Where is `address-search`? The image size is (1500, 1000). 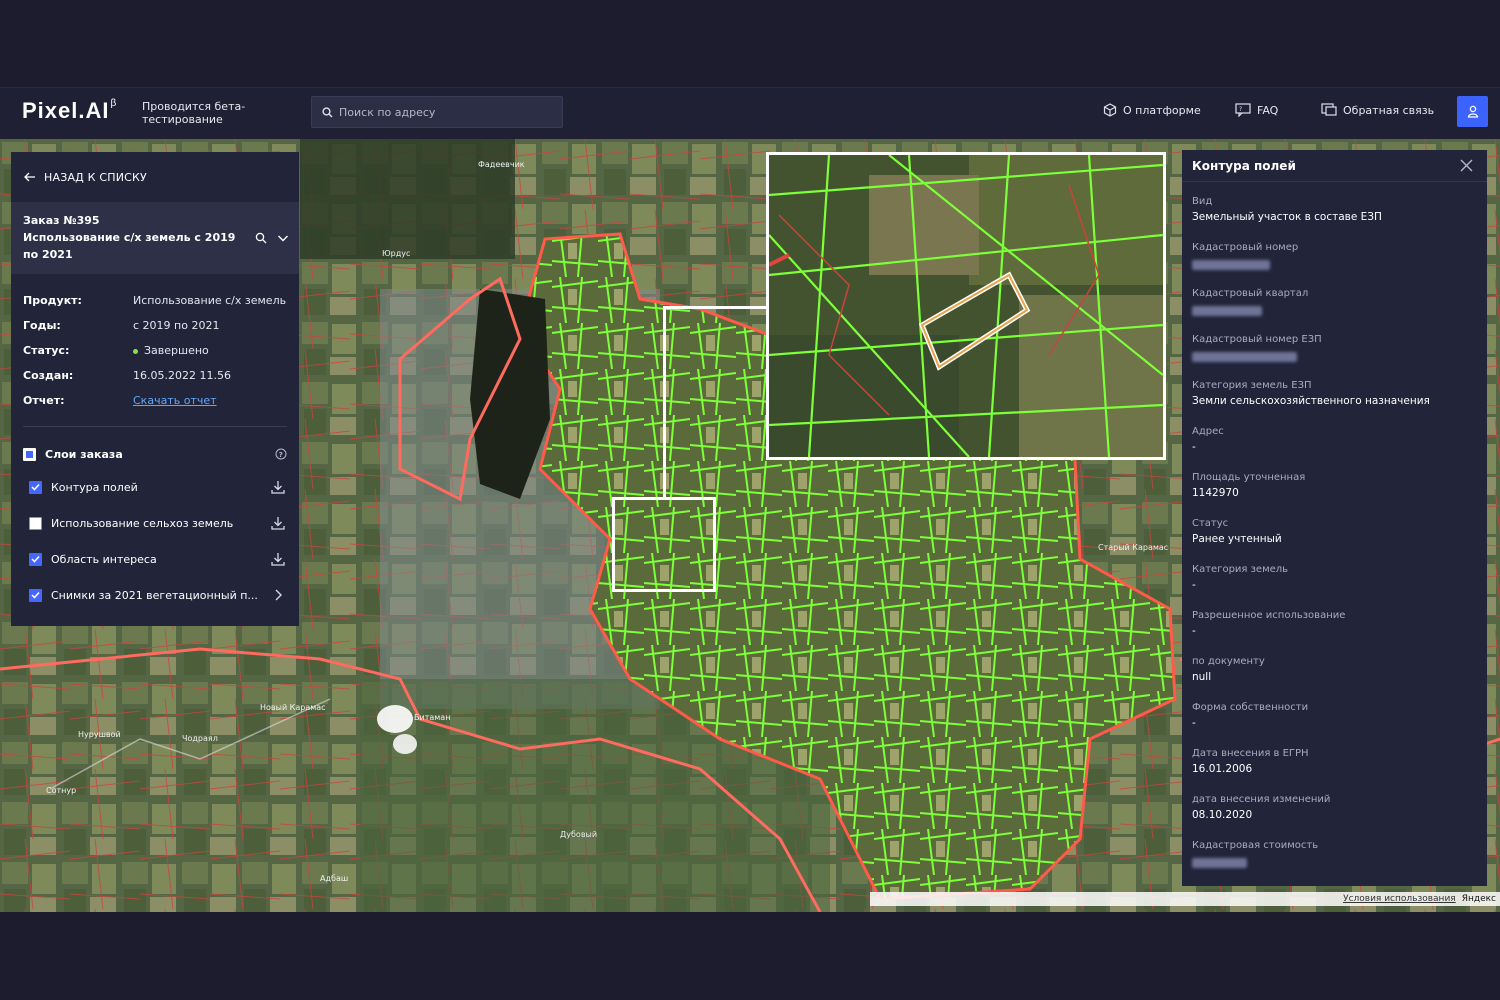 address-search is located at coordinates (437, 112).